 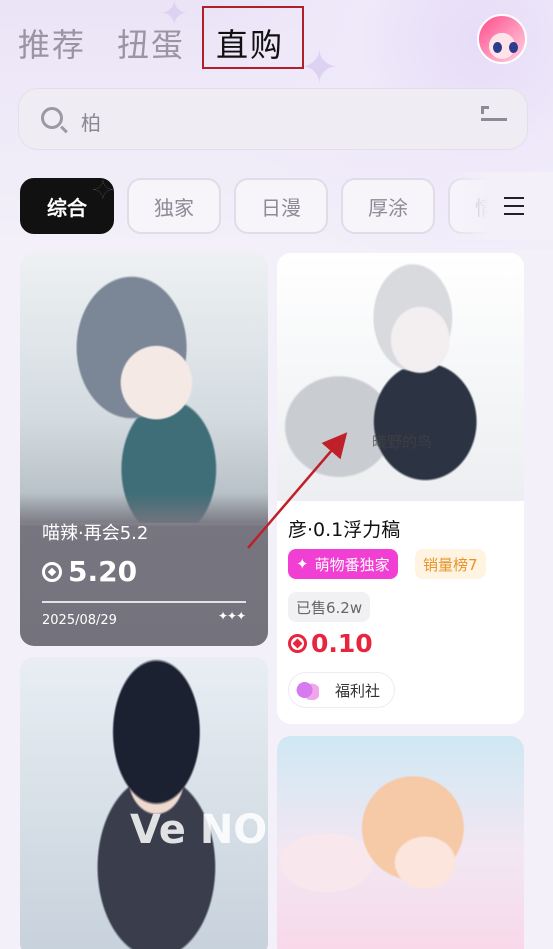 I want to click on scan-icon, so click(x=494, y=438).